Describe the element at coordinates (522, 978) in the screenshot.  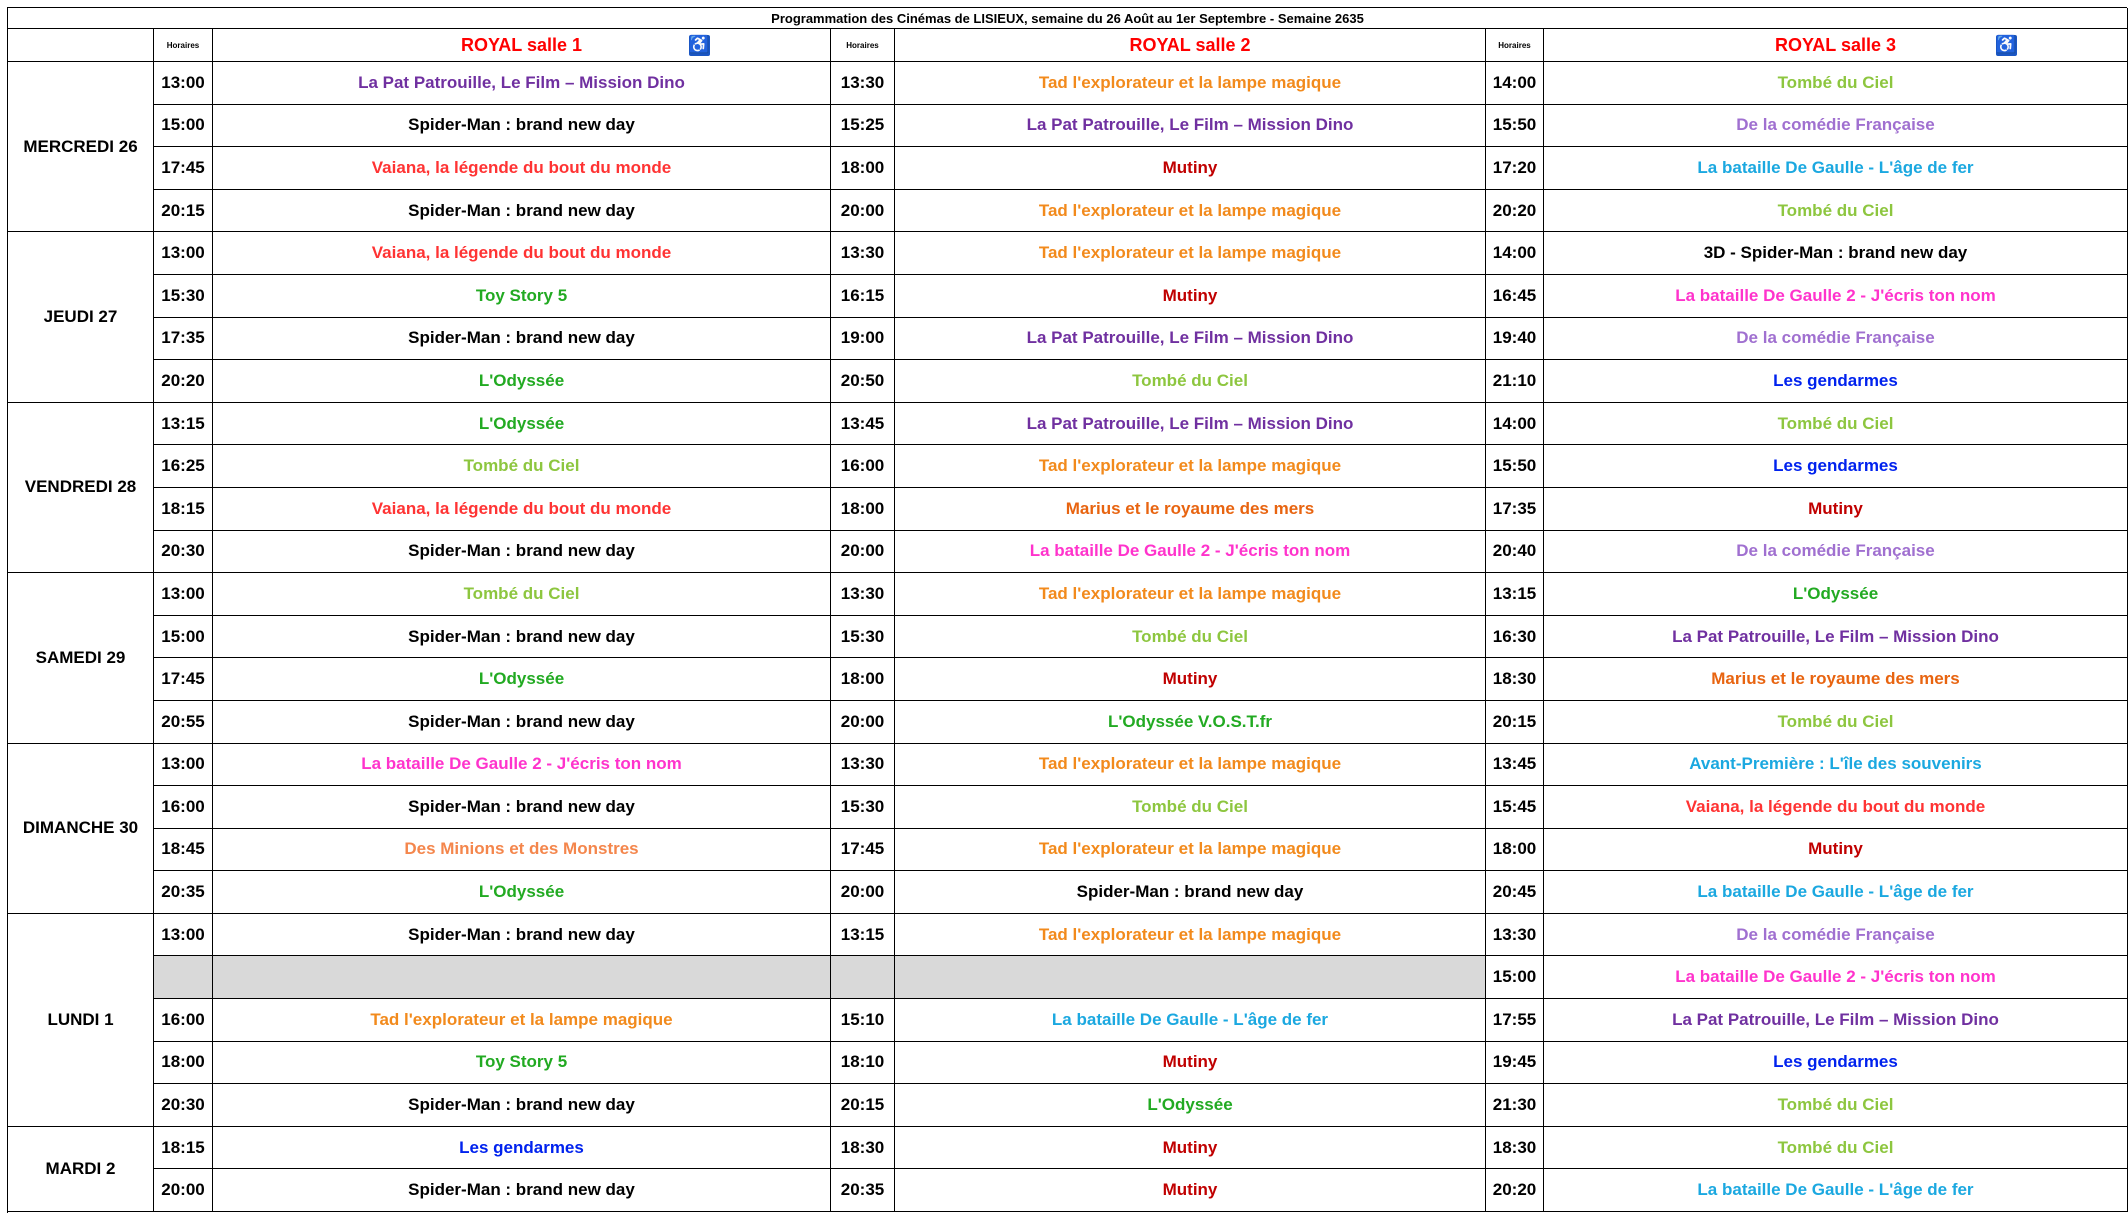
I see `empty-movie-cell` at that location.